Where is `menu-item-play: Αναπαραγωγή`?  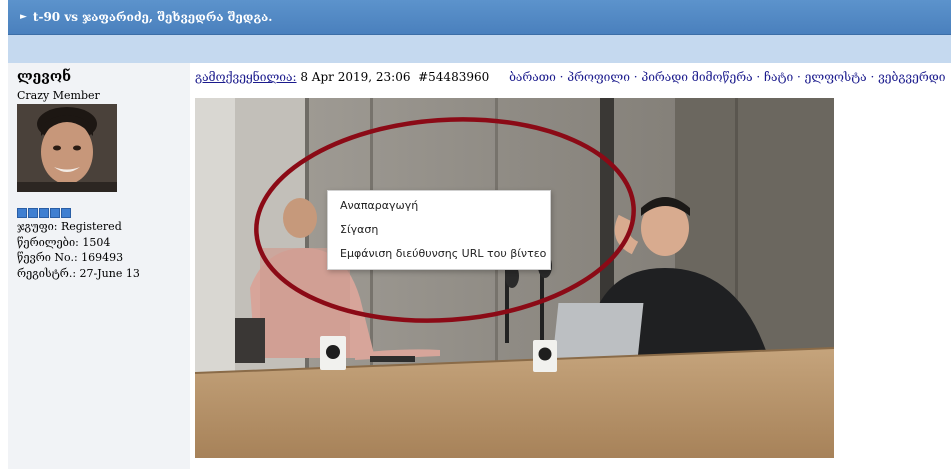
menu-item-play: Αναπαραγωγή is located at coordinates (379, 205).